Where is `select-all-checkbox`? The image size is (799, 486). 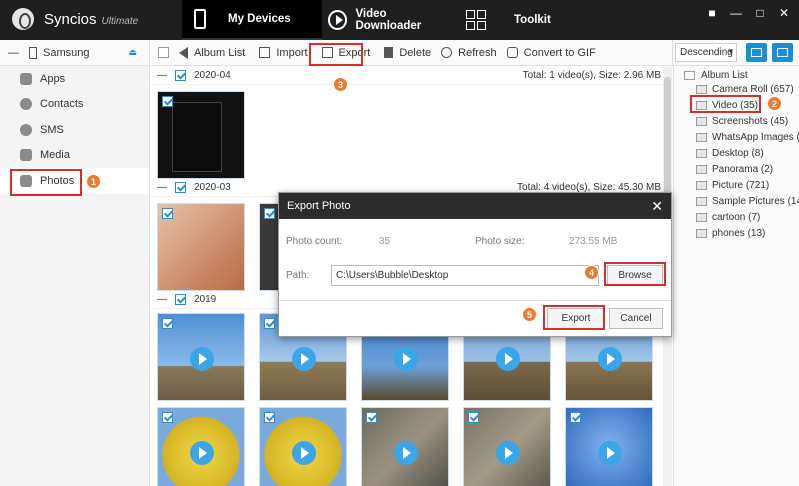
select-all-checkbox is located at coordinates (163, 52).